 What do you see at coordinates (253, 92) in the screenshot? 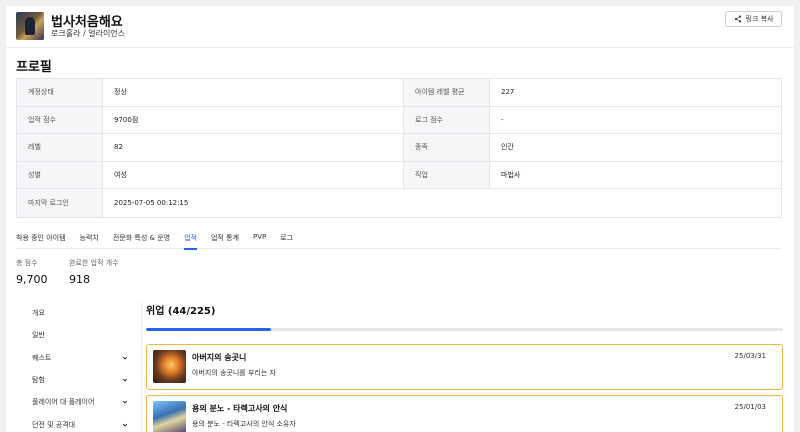
I see `profile-value: 정상` at bounding box center [253, 92].